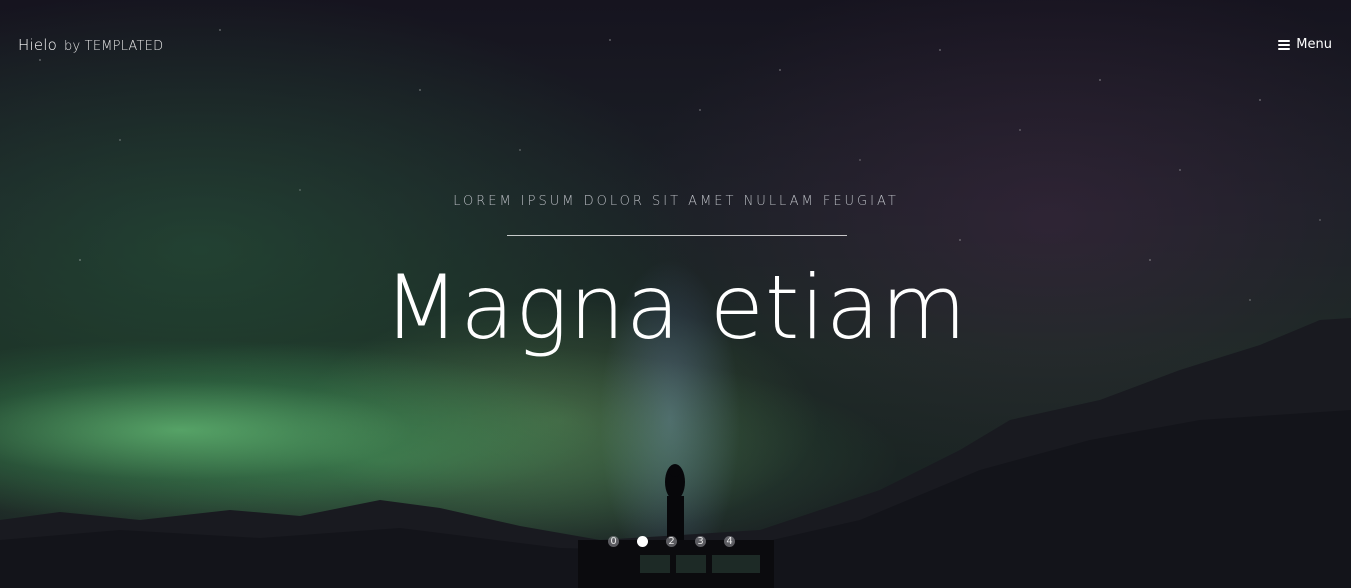 This screenshot has height=588, width=1351. Describe the element at coordinates (642, 541) in the screenshot. I see `slider-dot-1-active` at that location.